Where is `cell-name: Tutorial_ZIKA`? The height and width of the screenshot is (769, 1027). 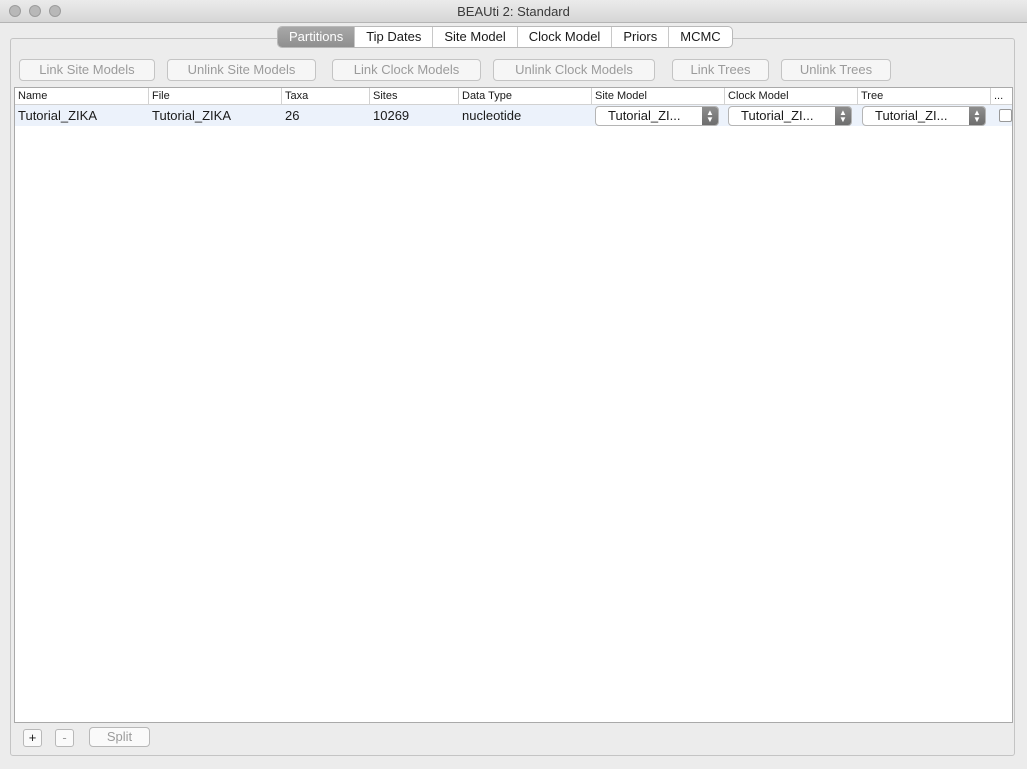 cell-name: Tutorial_ZIKA is located at coordinates (82, 115).